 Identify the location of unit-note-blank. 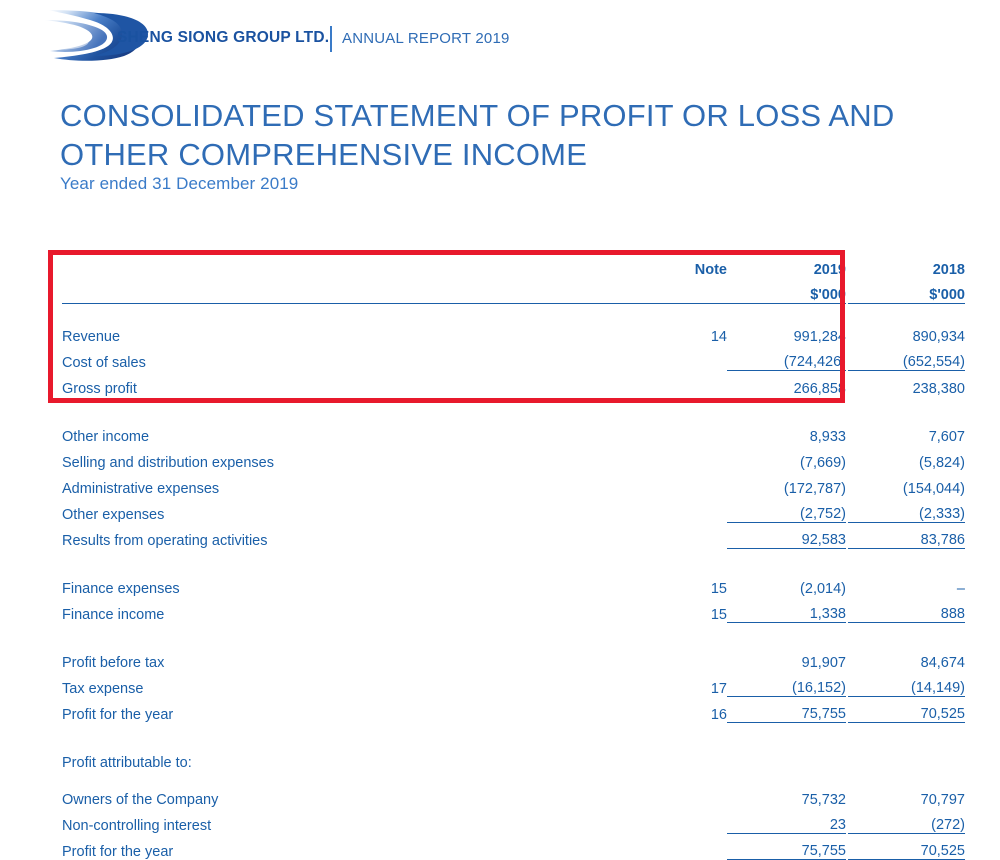
(682, 290).